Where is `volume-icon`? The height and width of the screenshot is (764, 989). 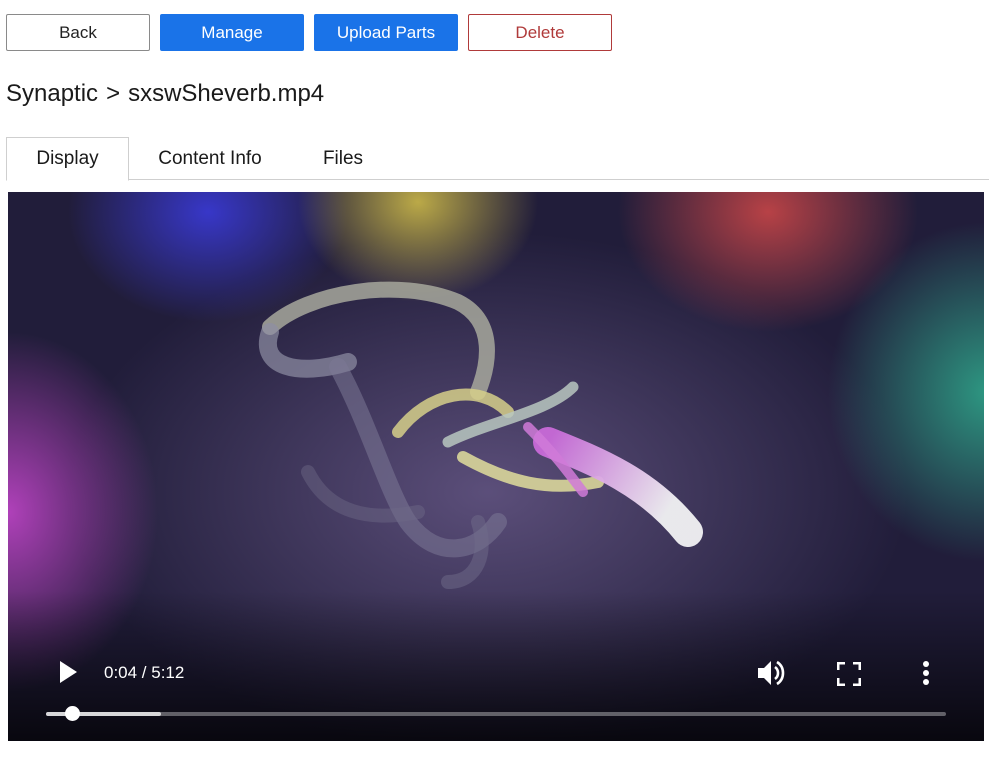
volume-icon is located at coordinates (771, 673).